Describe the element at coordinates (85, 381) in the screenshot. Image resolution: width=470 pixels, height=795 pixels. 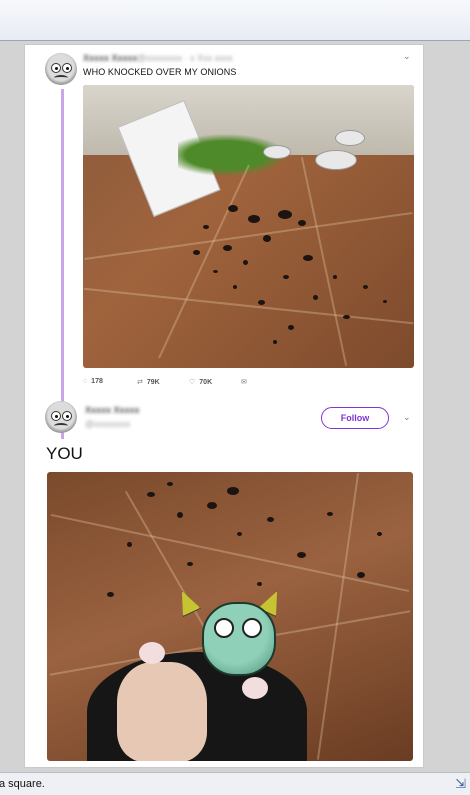
I see `reply-icon: ◌` at that location.